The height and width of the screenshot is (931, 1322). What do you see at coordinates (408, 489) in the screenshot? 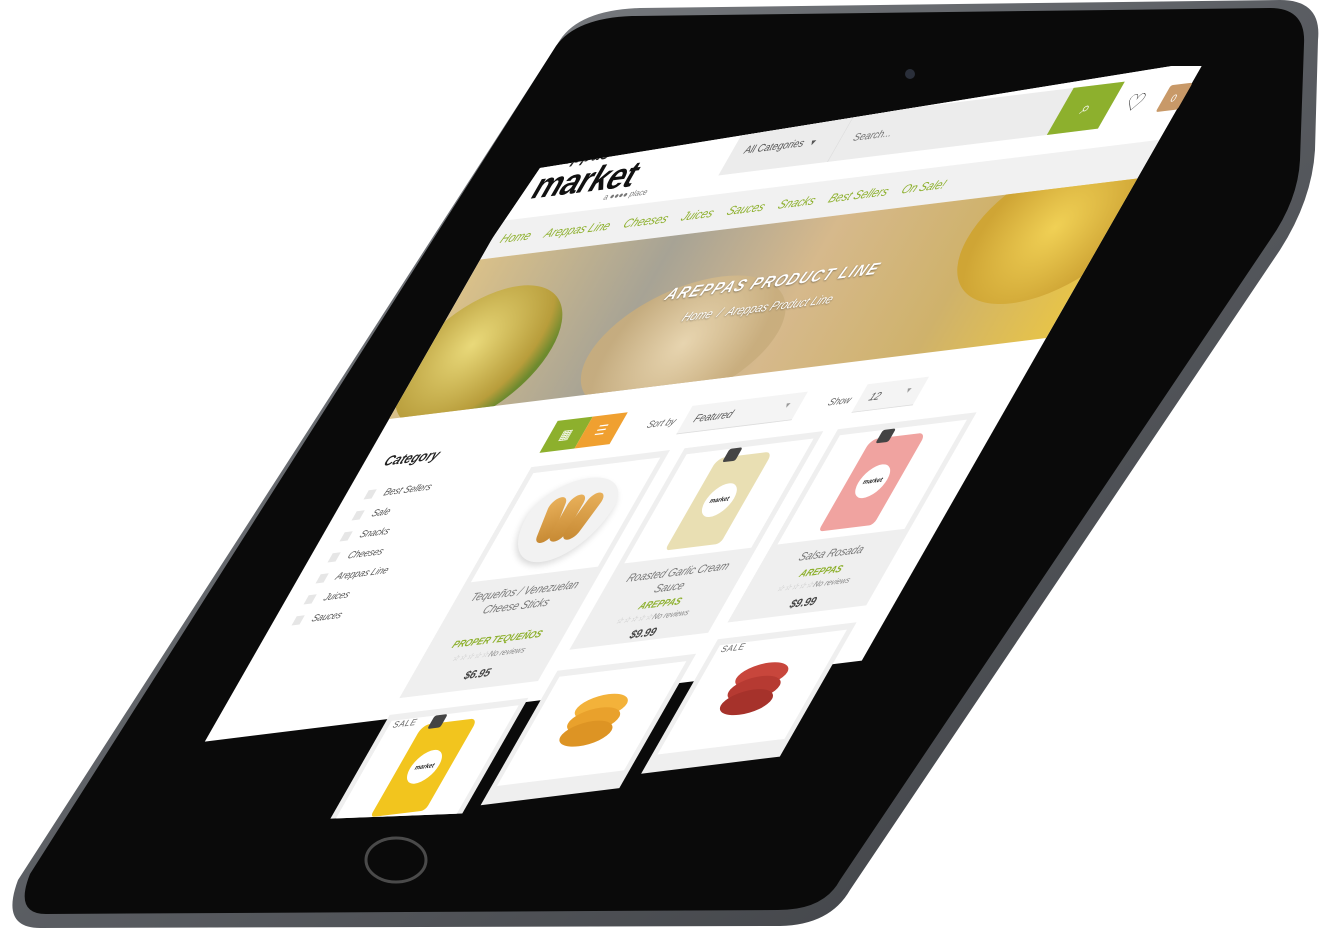
I see `category-label: Best Sellers` at bounding box center [408, 489].